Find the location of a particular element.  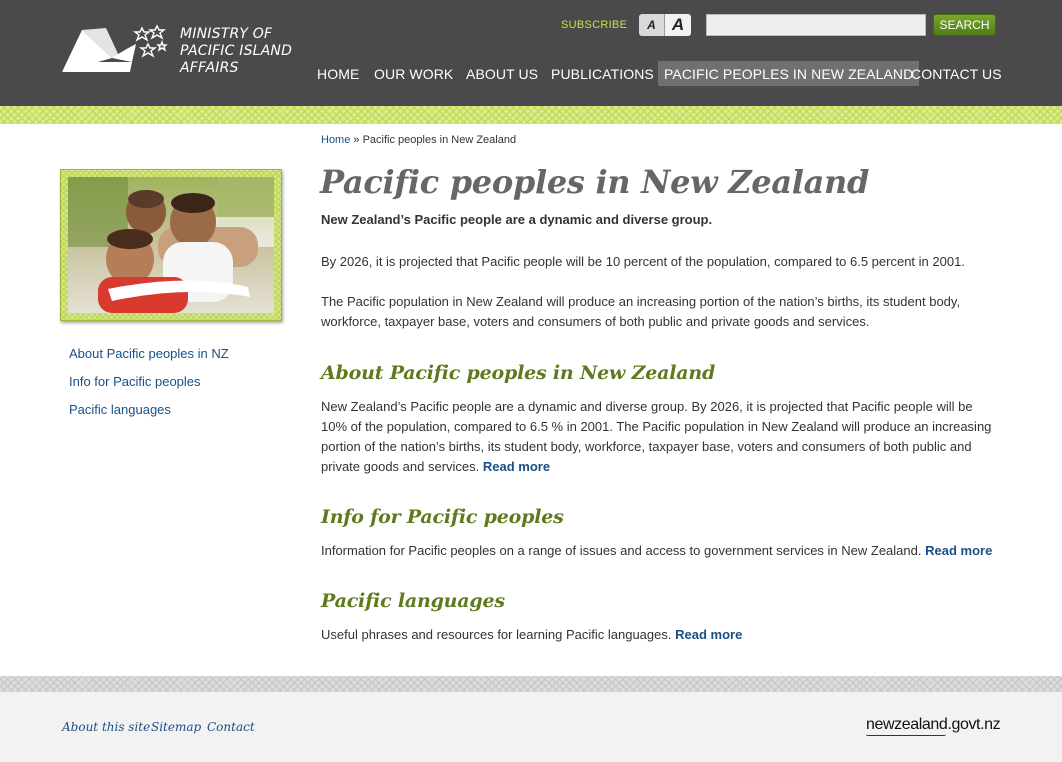

section-heading-about: About Pacific peoples in New Zealand is located at coordinates (518, 373).